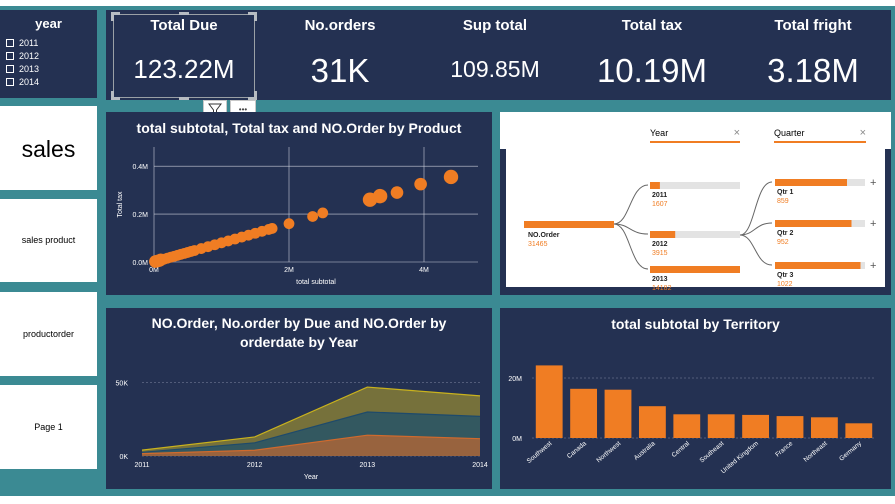  I want to click on y-axis-title: Total tax, so click(120, 204).